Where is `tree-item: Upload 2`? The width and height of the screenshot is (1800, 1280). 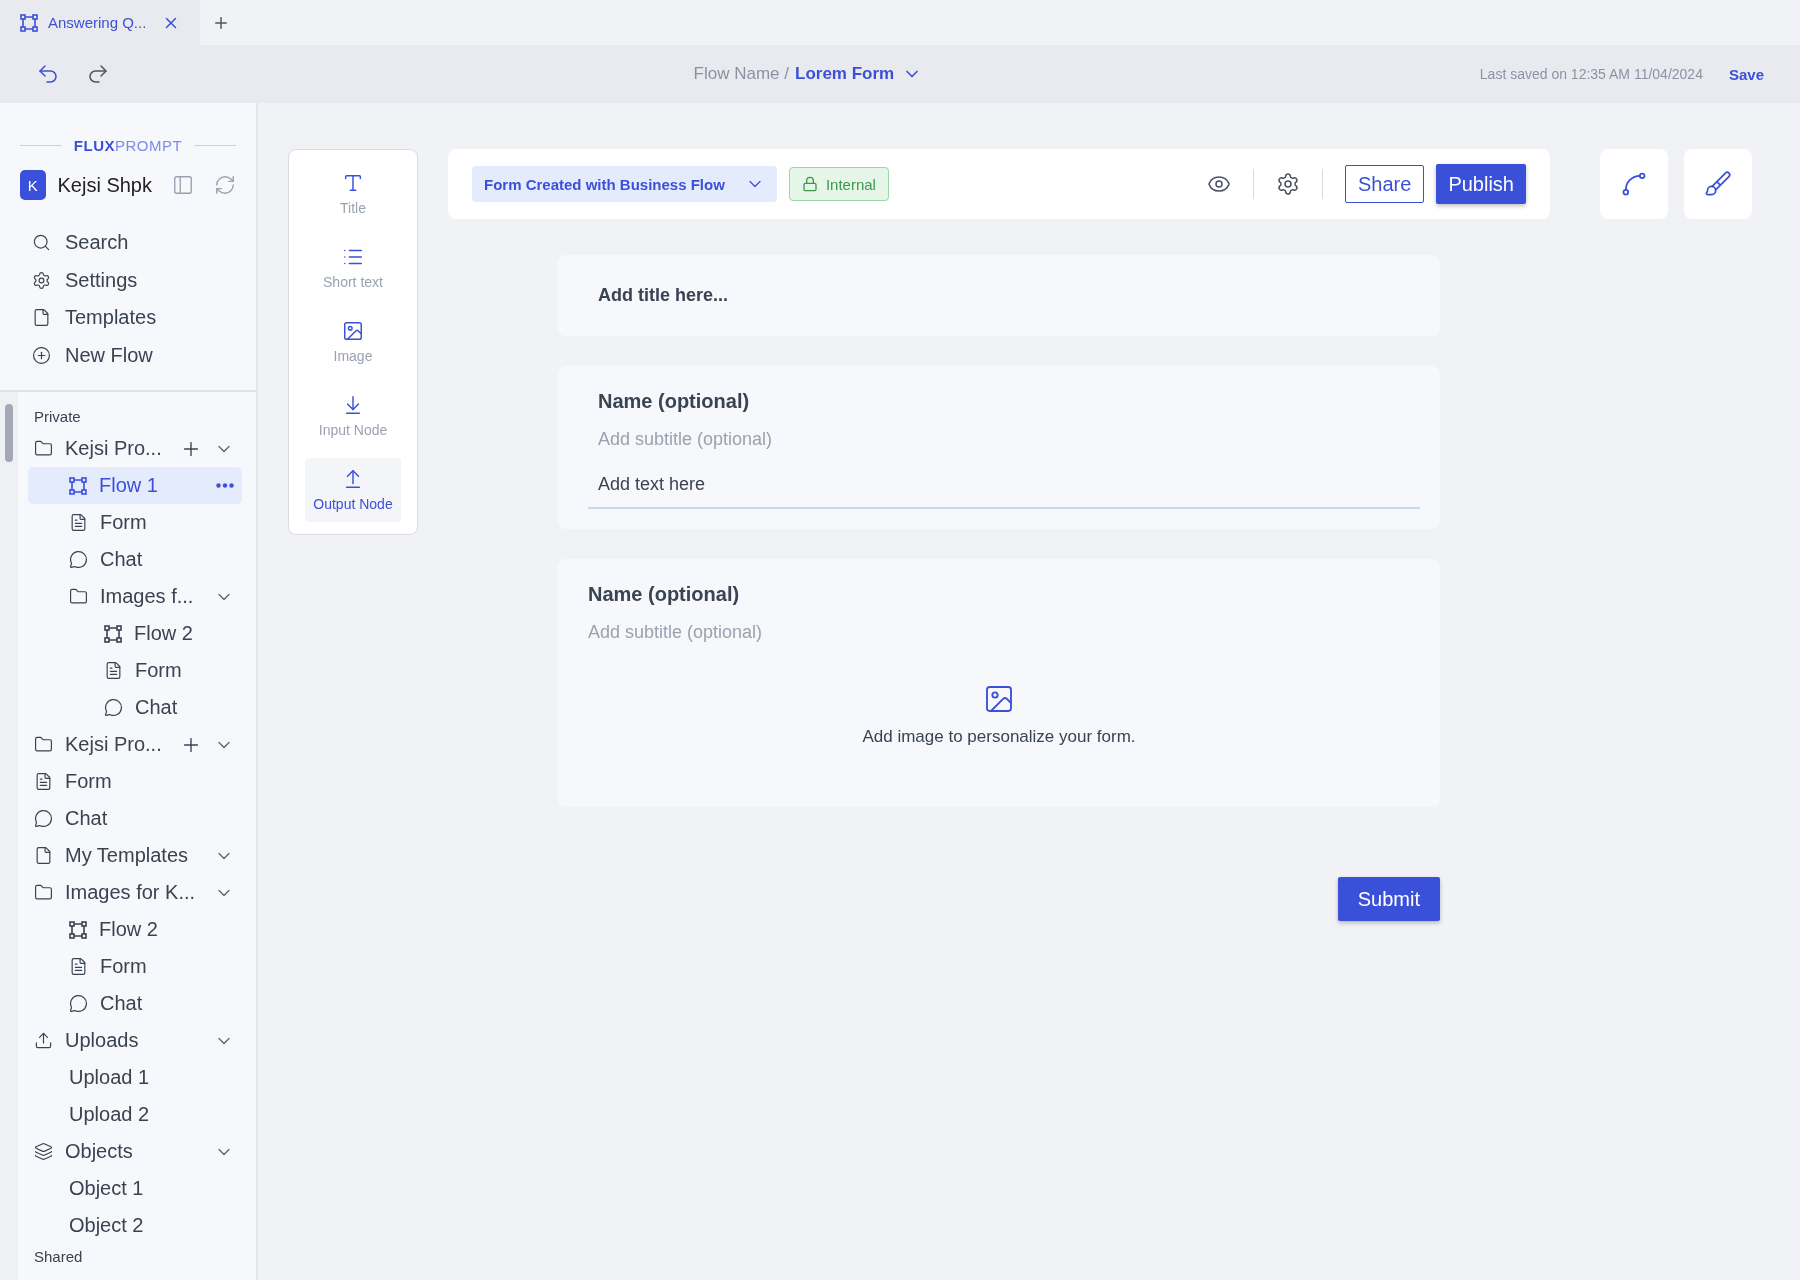
tree-item: Upload 2 is located at coordinates (135, 1114).